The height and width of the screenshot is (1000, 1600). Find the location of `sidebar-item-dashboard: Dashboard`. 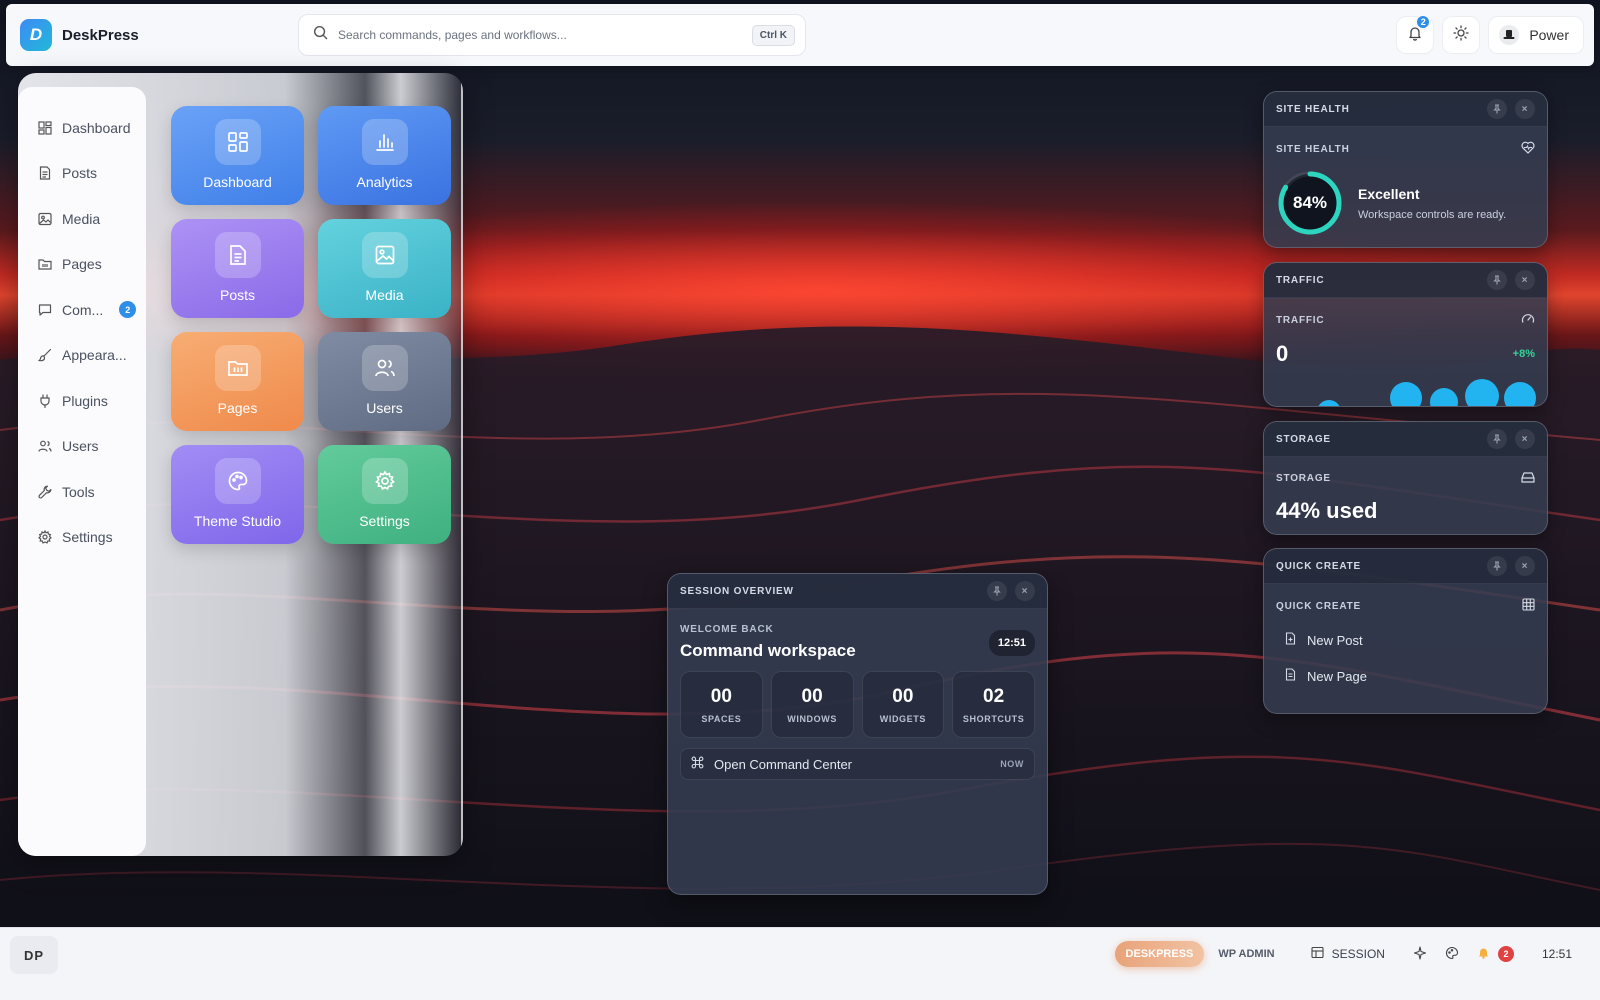

sidebar-item-dashboard: Dashboard is located at coordinates (82, 128).